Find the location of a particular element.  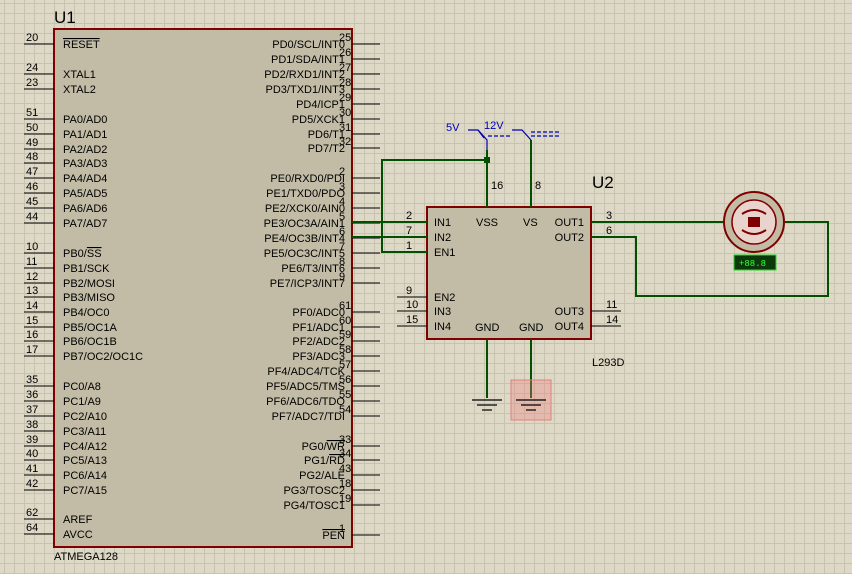

u1-pin-23-number: 23 is located at coordinates (32, 83).